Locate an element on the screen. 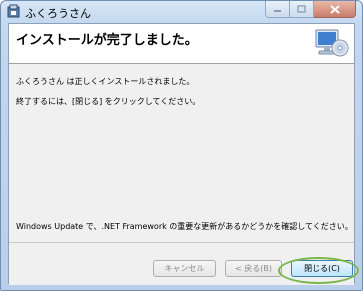 The image size is (363, 291). close-window-button is located at coordinates (335, 9).